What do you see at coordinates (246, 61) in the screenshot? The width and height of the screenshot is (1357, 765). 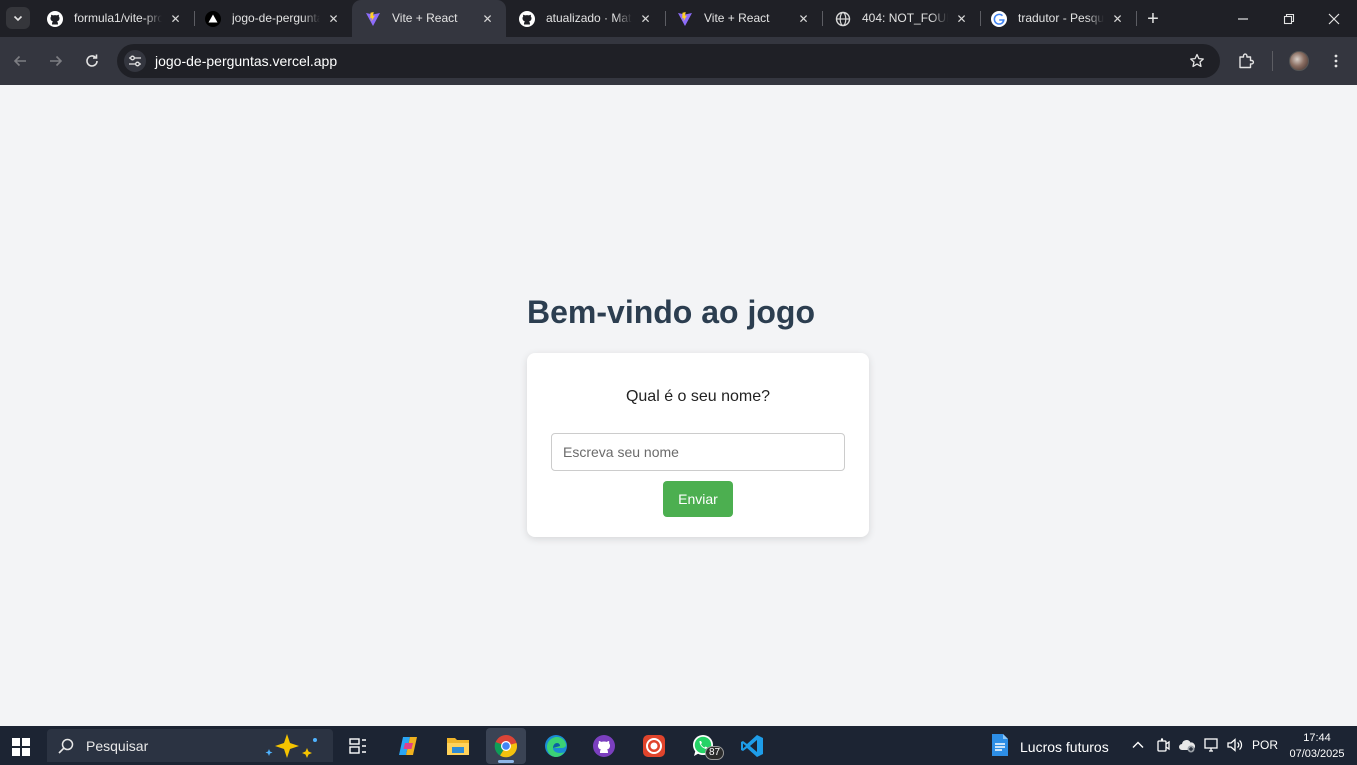 I see `url-text: jogo-de-perguntas.vercel.app` at bounding box center [246, 61].